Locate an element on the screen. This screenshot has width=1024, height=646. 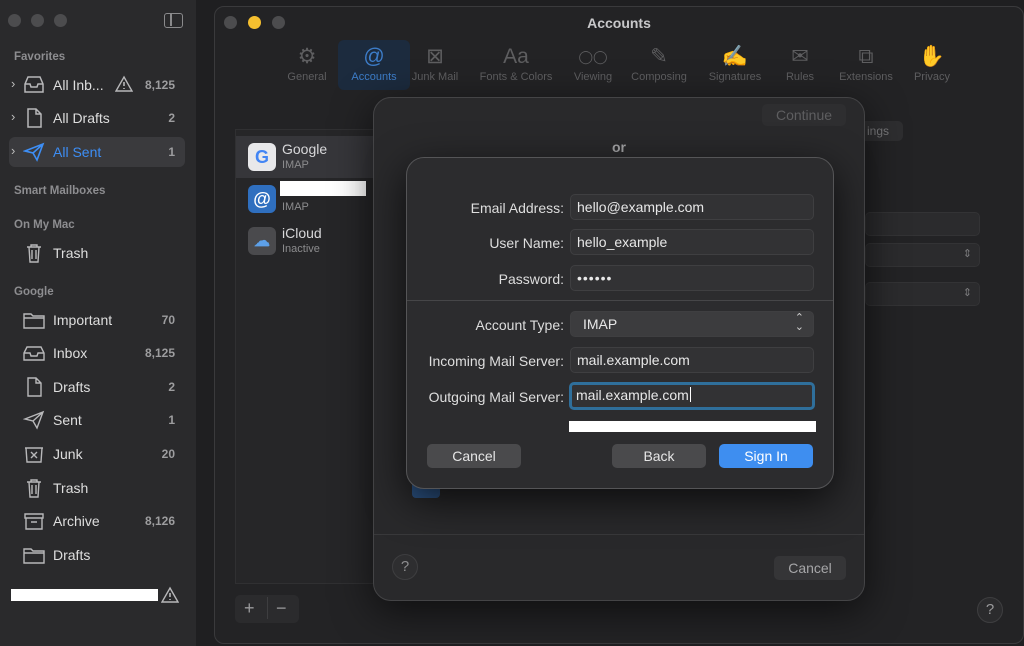
email-address-field: hello@example.com is located at coordinates (692, 207).